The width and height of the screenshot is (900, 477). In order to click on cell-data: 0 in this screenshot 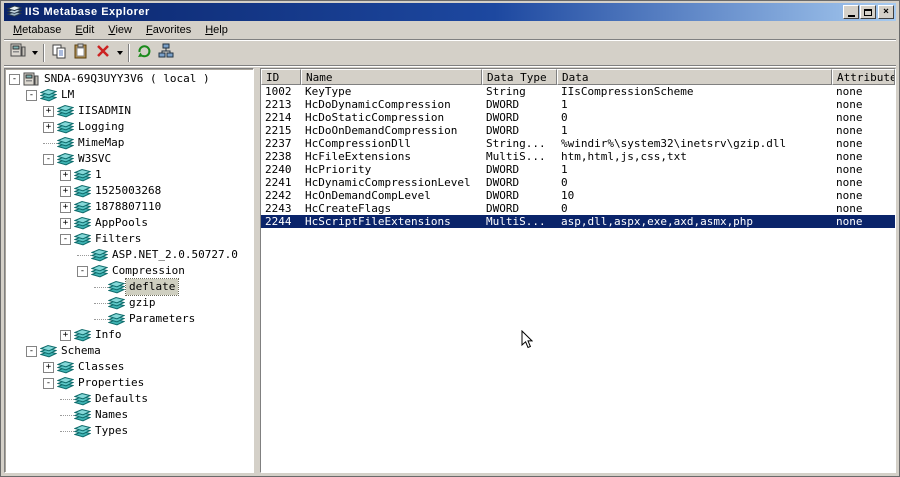, I will do `click(564, 208)`.